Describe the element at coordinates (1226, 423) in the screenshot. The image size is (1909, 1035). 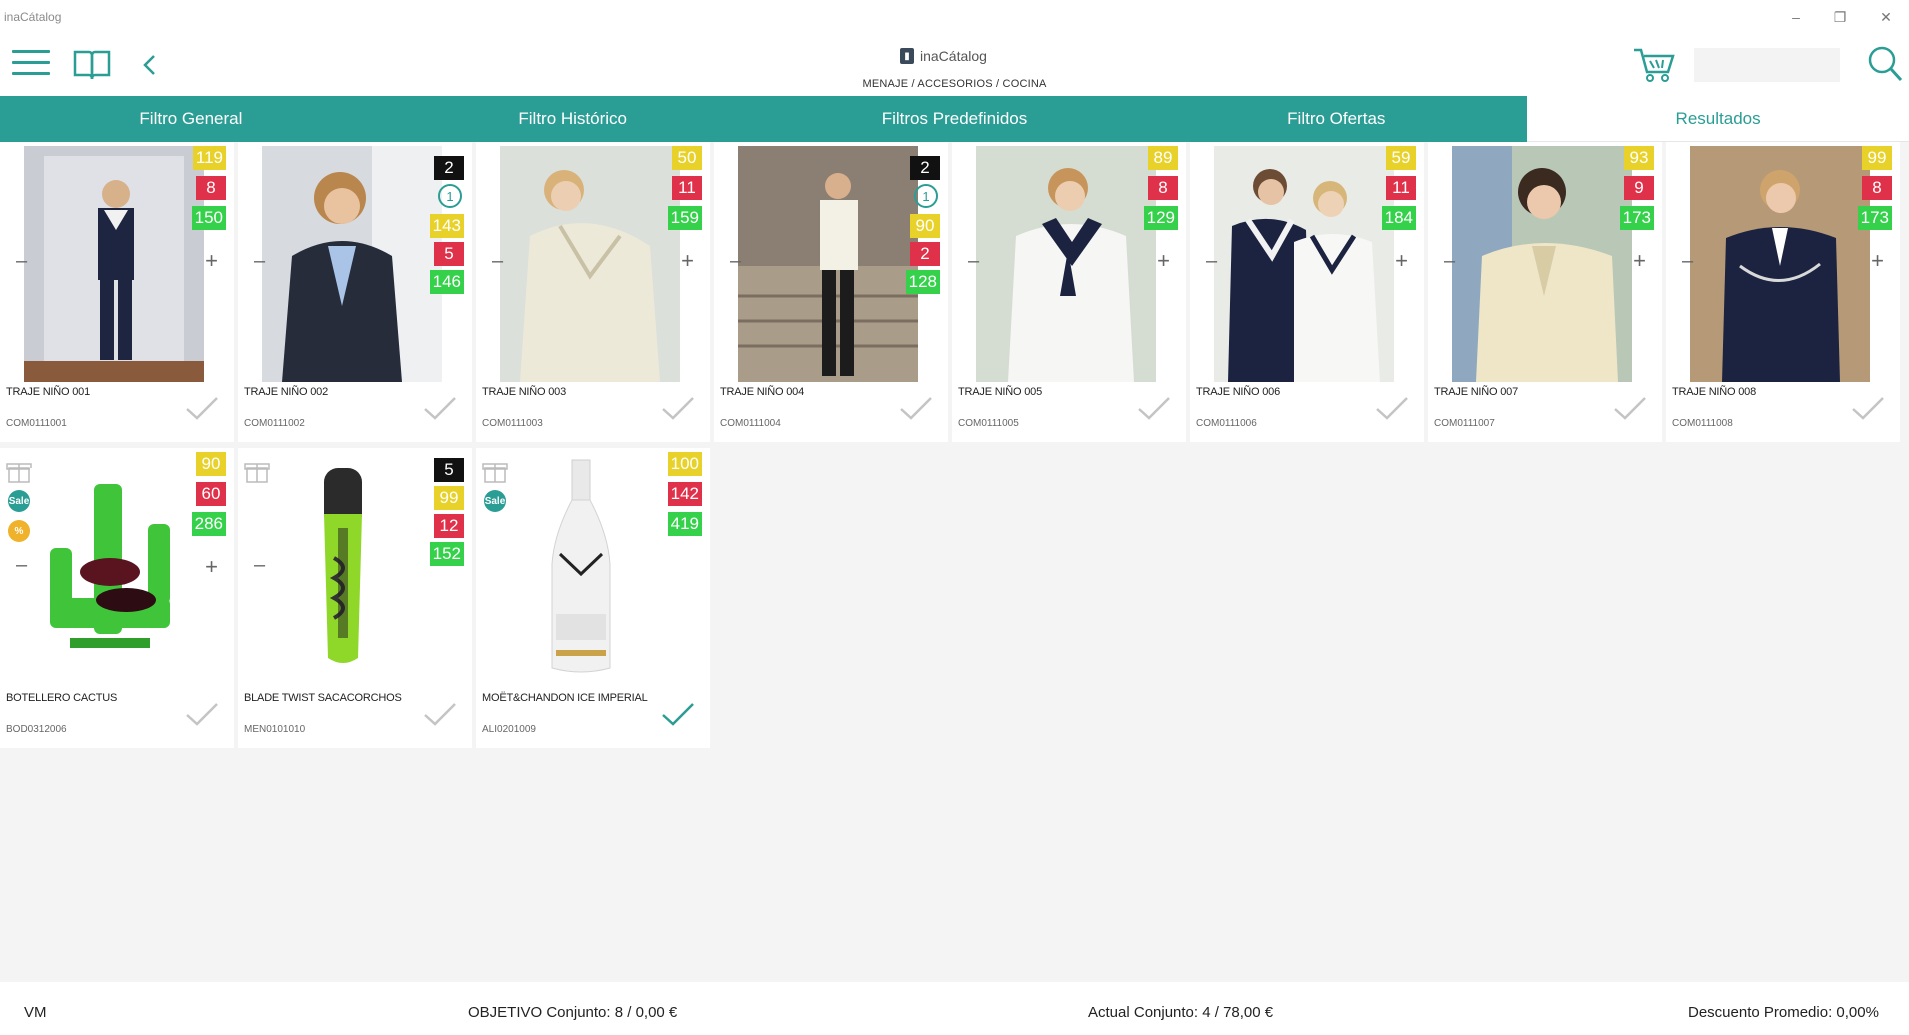
I see `product-code: COM0111006` at that location.